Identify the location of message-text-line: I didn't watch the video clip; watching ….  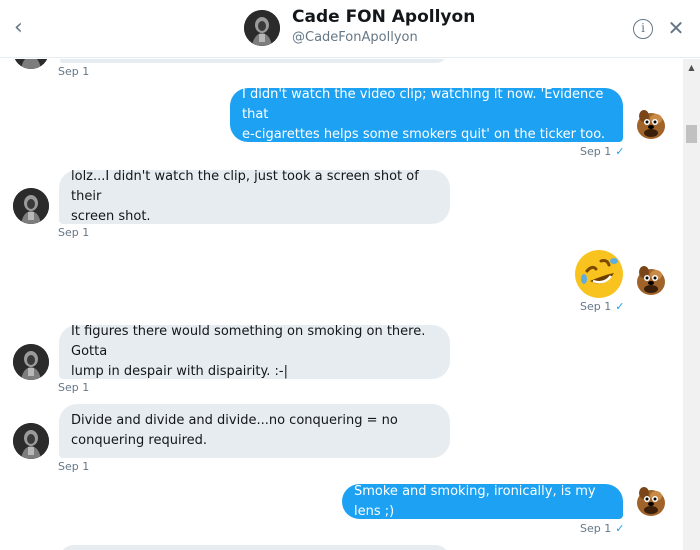
(423, 104).